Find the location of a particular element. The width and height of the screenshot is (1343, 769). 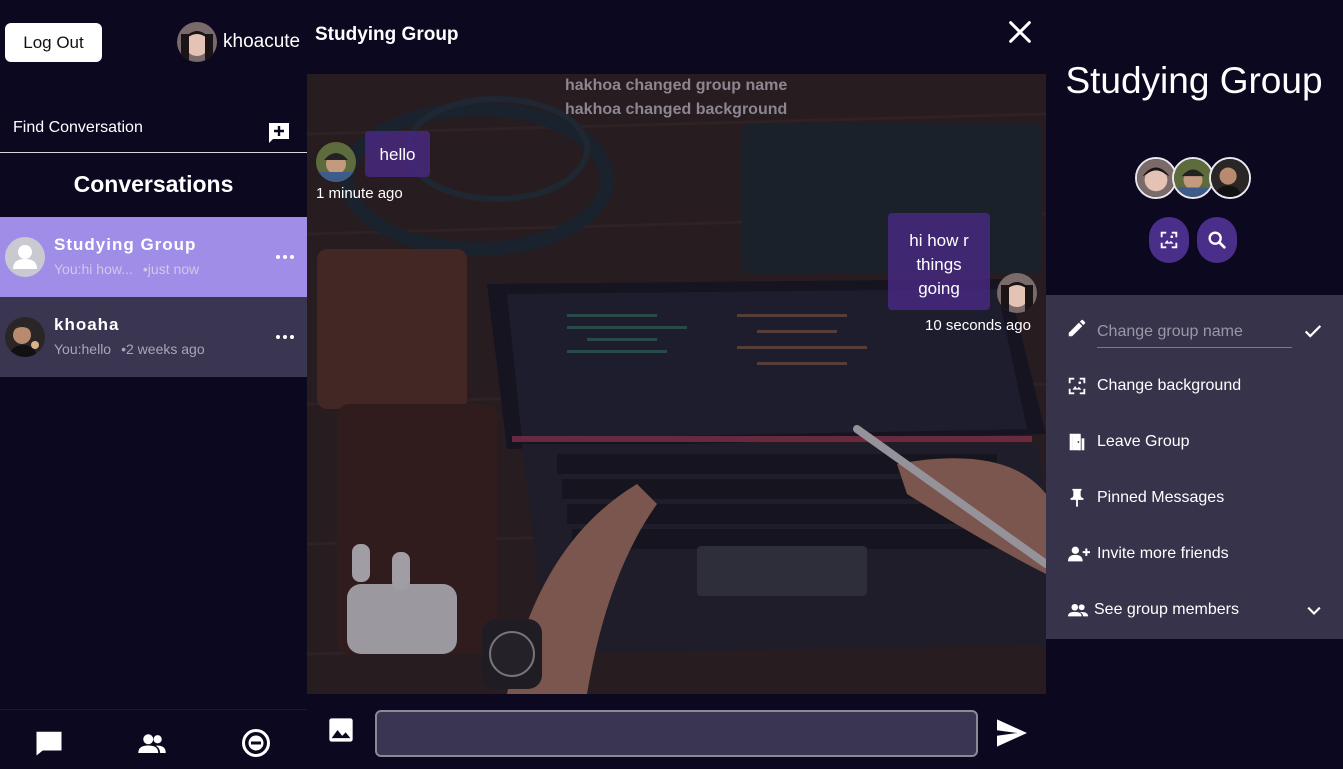

door-exit-icon is located at coordinates (1077, 442).